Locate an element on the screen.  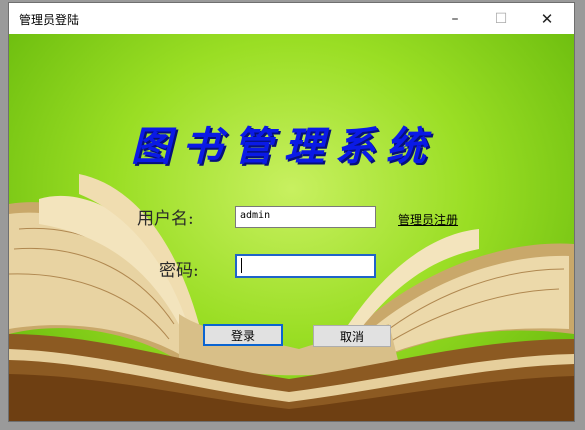
minimize-icon: – is located at coordinates (455, 18).